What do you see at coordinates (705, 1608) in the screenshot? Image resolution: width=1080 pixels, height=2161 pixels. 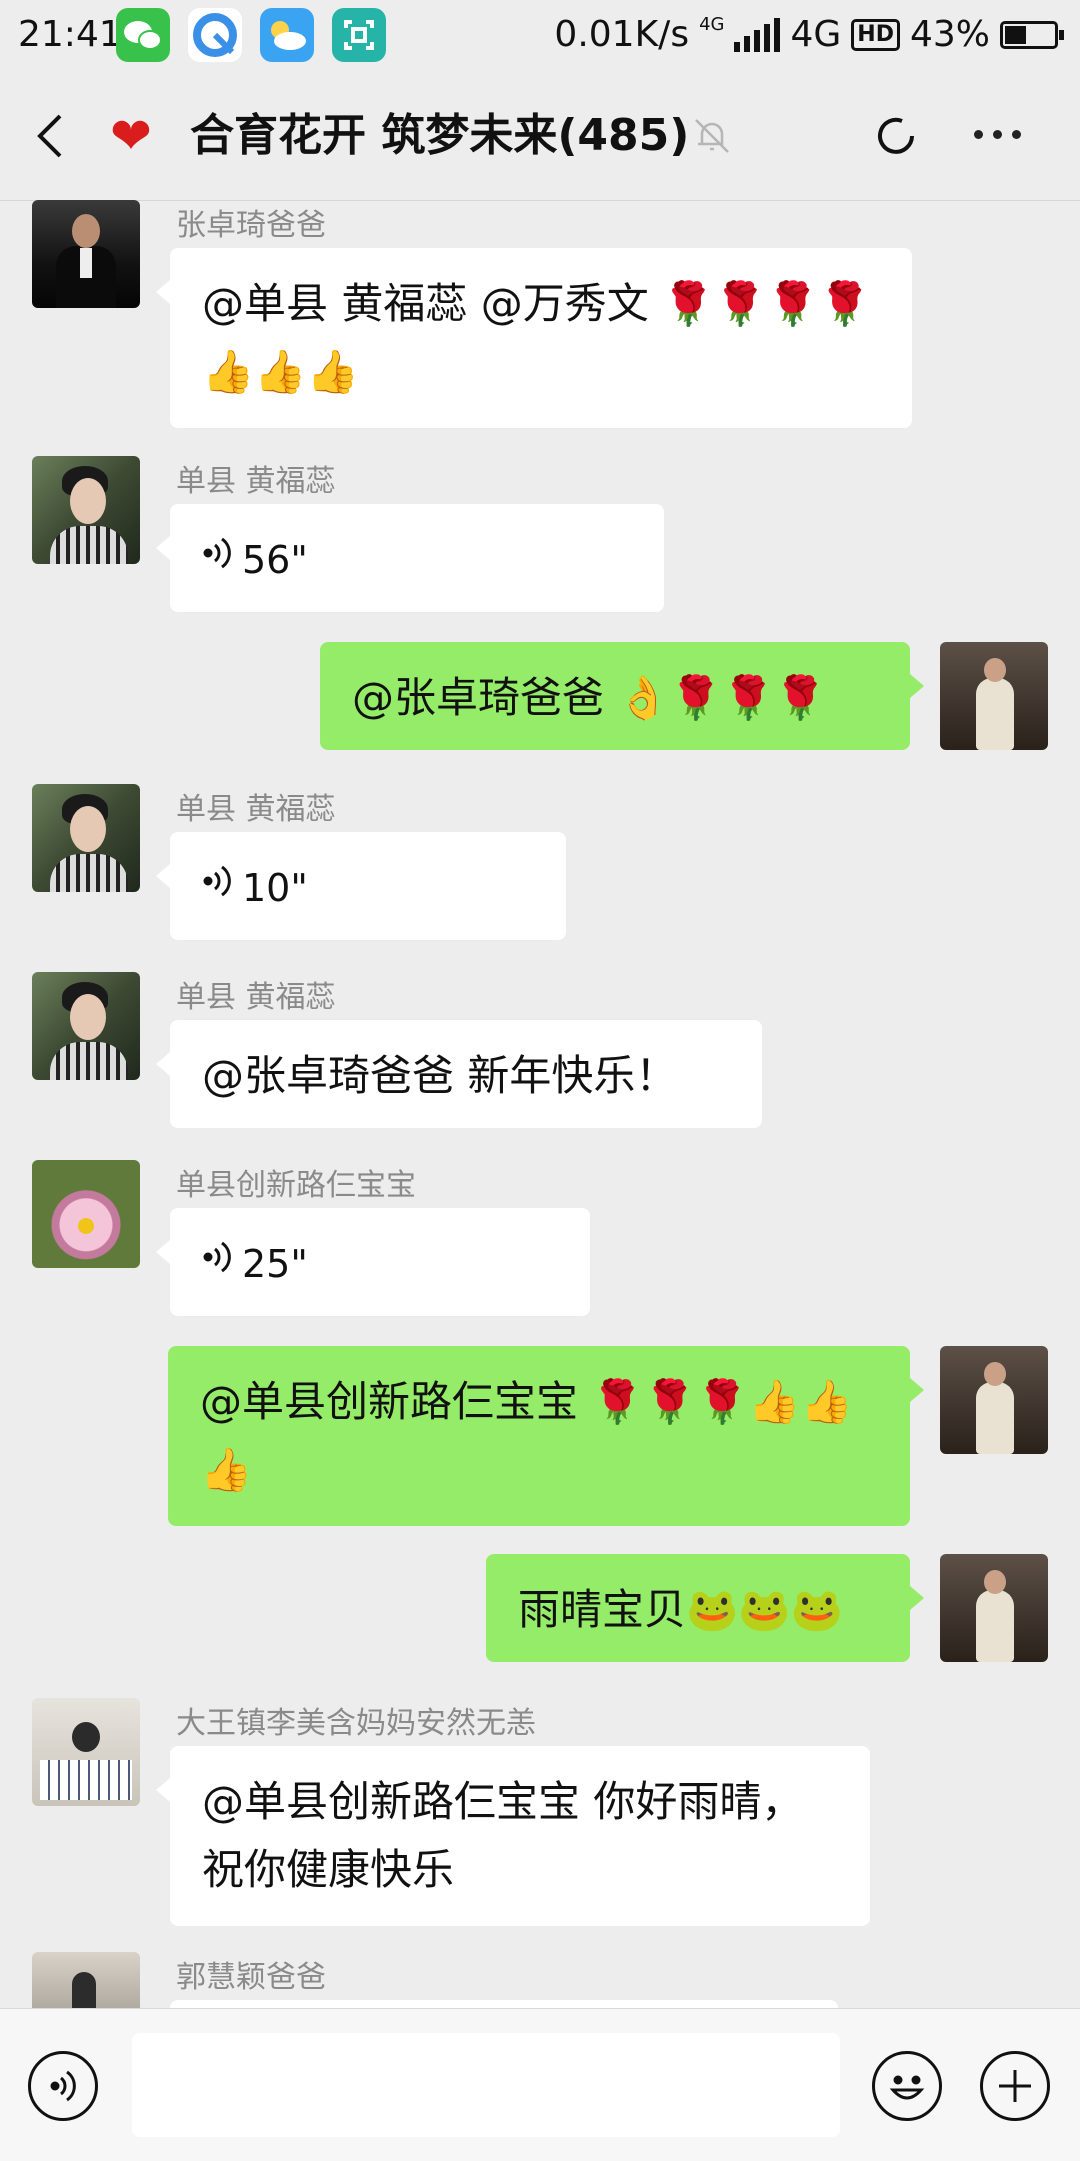 I see `message-bubble: 雨晴宝贝🐸🐸🐸` at bounding box center [705, 1608].